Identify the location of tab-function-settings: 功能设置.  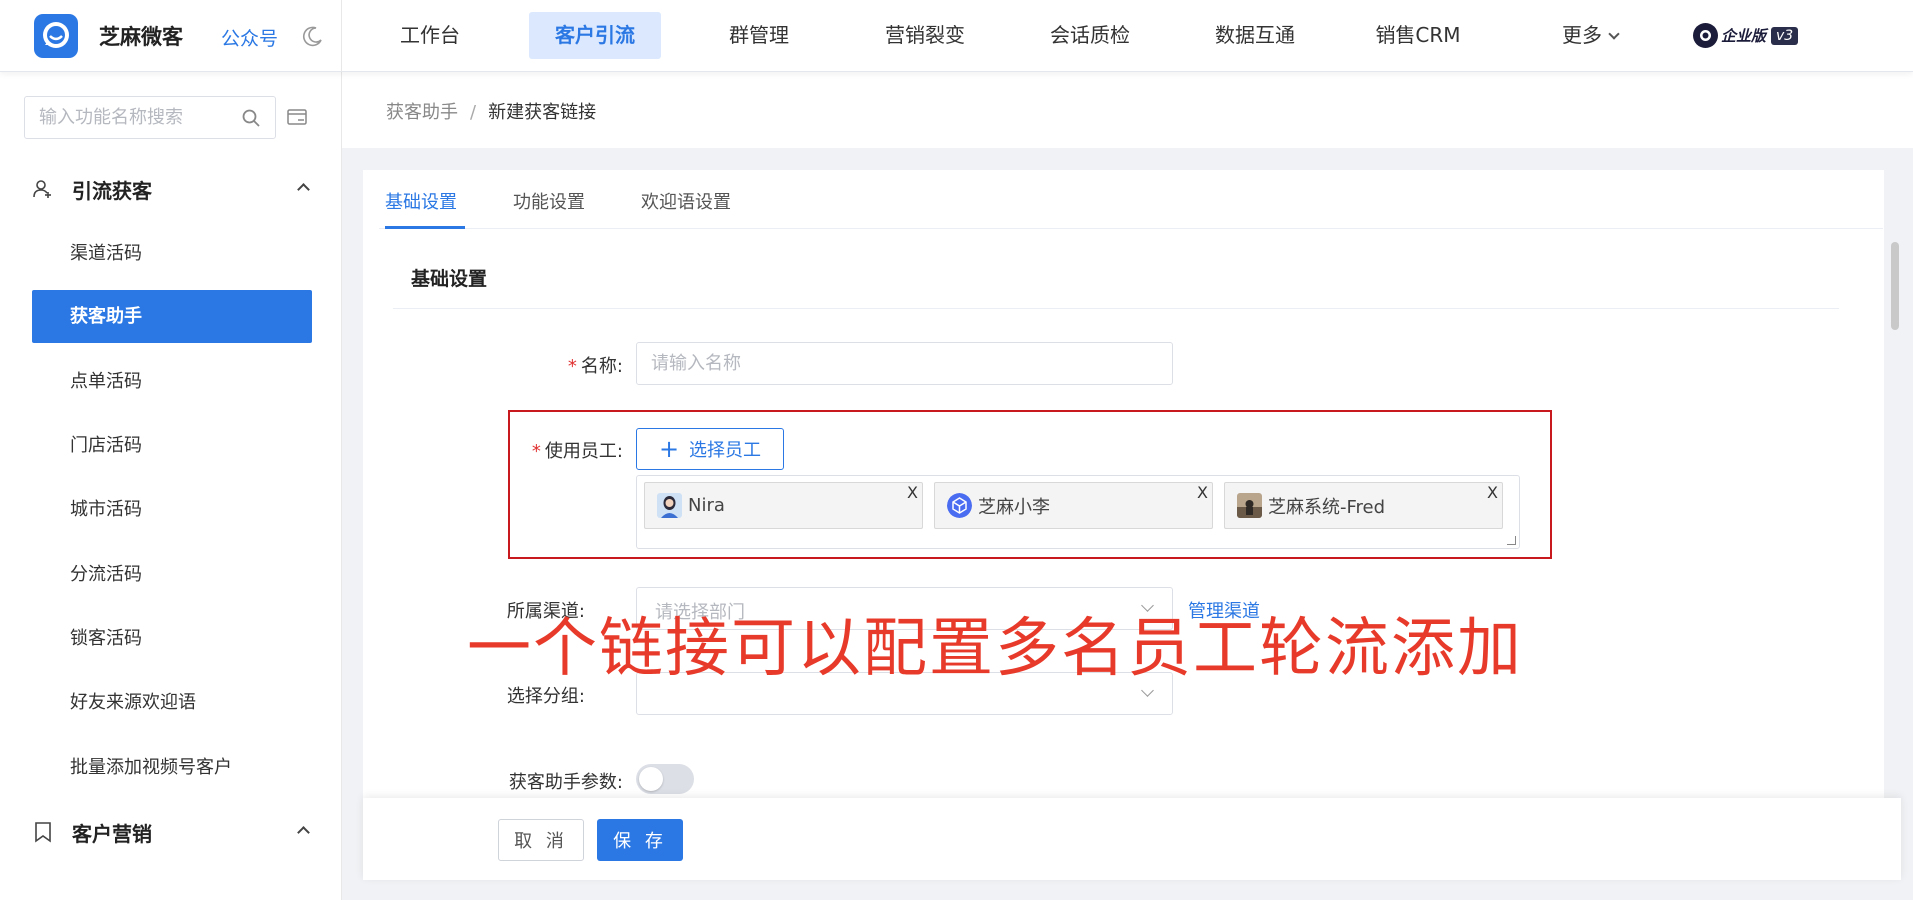
(549, 208).